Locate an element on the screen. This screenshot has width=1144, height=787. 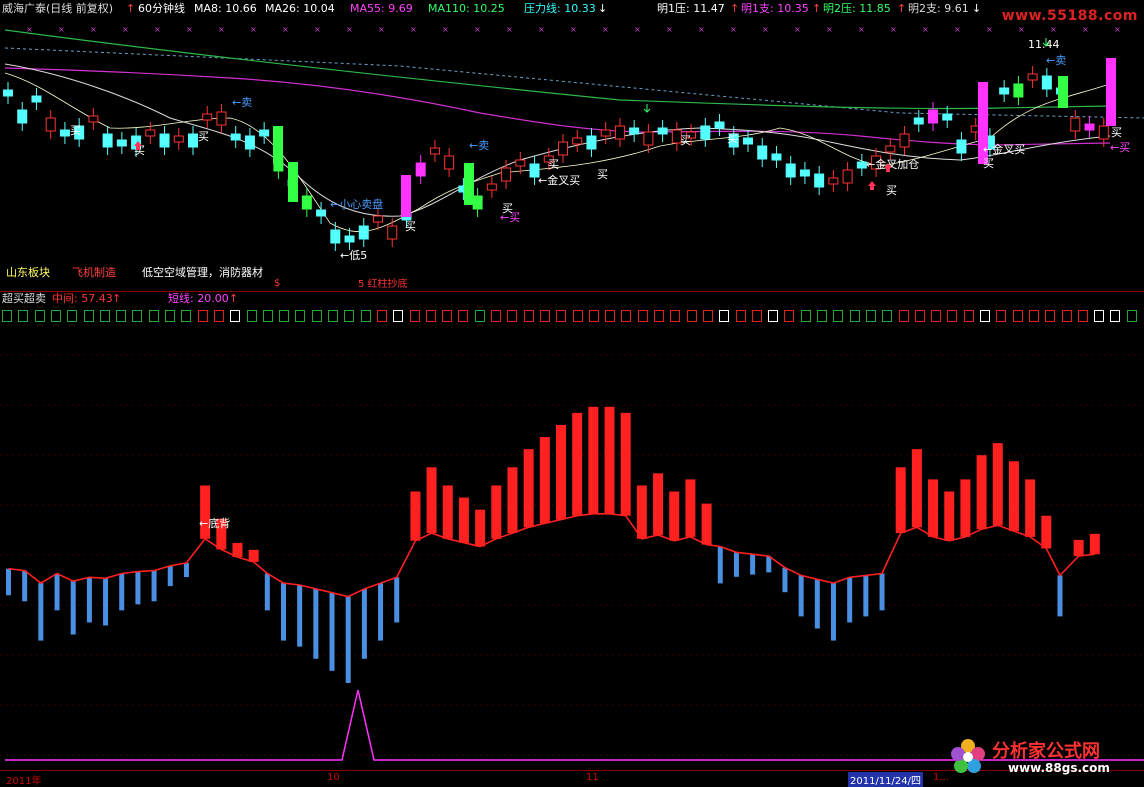
up-arrow-icon-5: ↑ is located at coordinates (117, 298).